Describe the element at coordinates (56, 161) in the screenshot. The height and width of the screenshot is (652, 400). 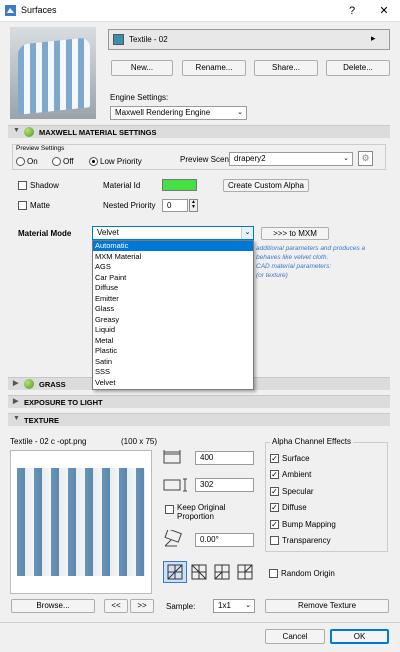
I see `preview-off-radio` at that location.